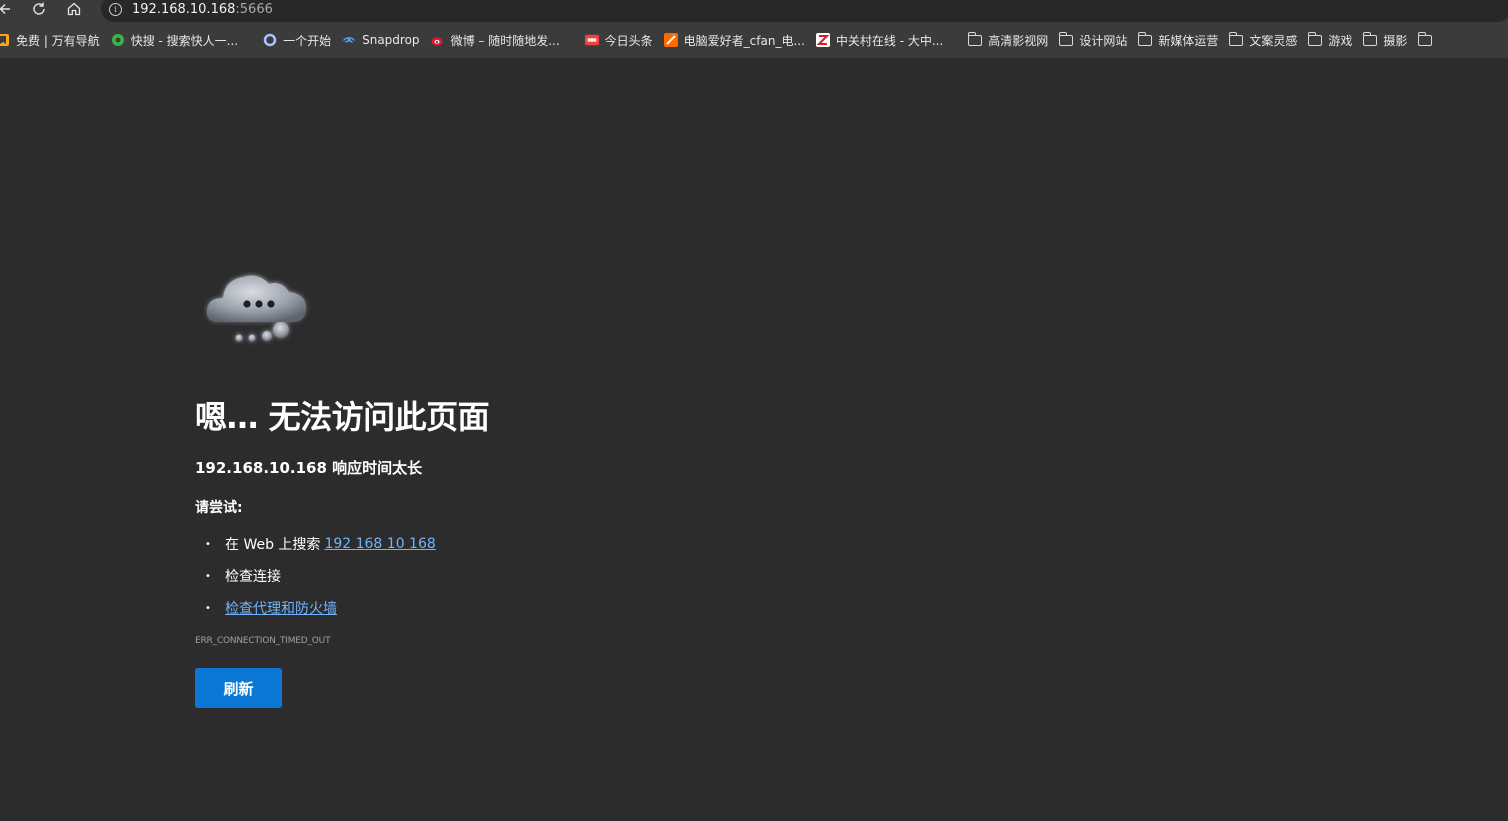 This screenshot has height=821, width=1508. Describe the element at coordinates (804, 11) in the screenshot. I see `address-bar: i 192.168.10.168:5666` at that location.